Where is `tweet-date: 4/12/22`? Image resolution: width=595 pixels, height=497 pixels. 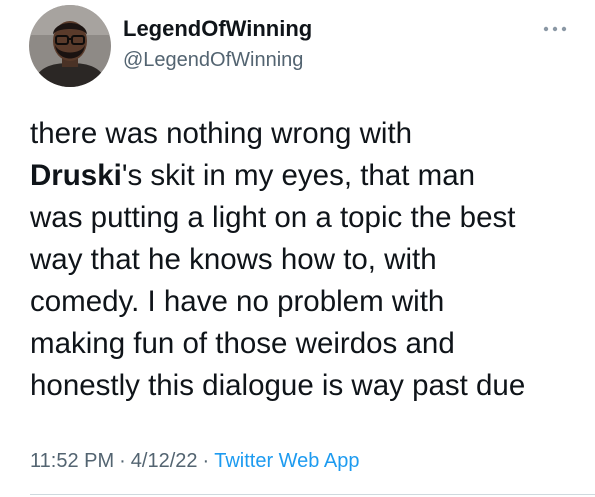 tweet-date: 4/12/22 is located at coordinates (164, 461).